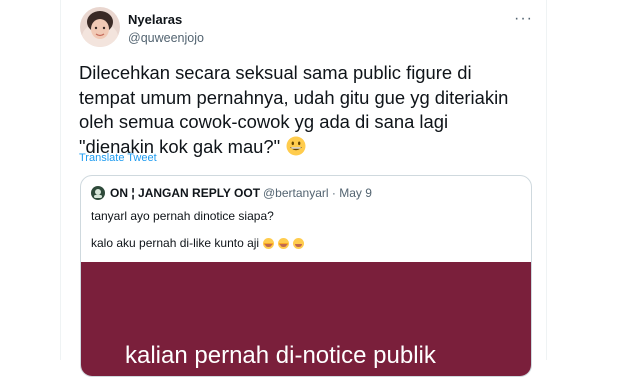 The width and height of the screenshot is (640, 377). Describe the element at coordinates (284, 243) in the screenshot. I see `kissing-face-icon` at that location.